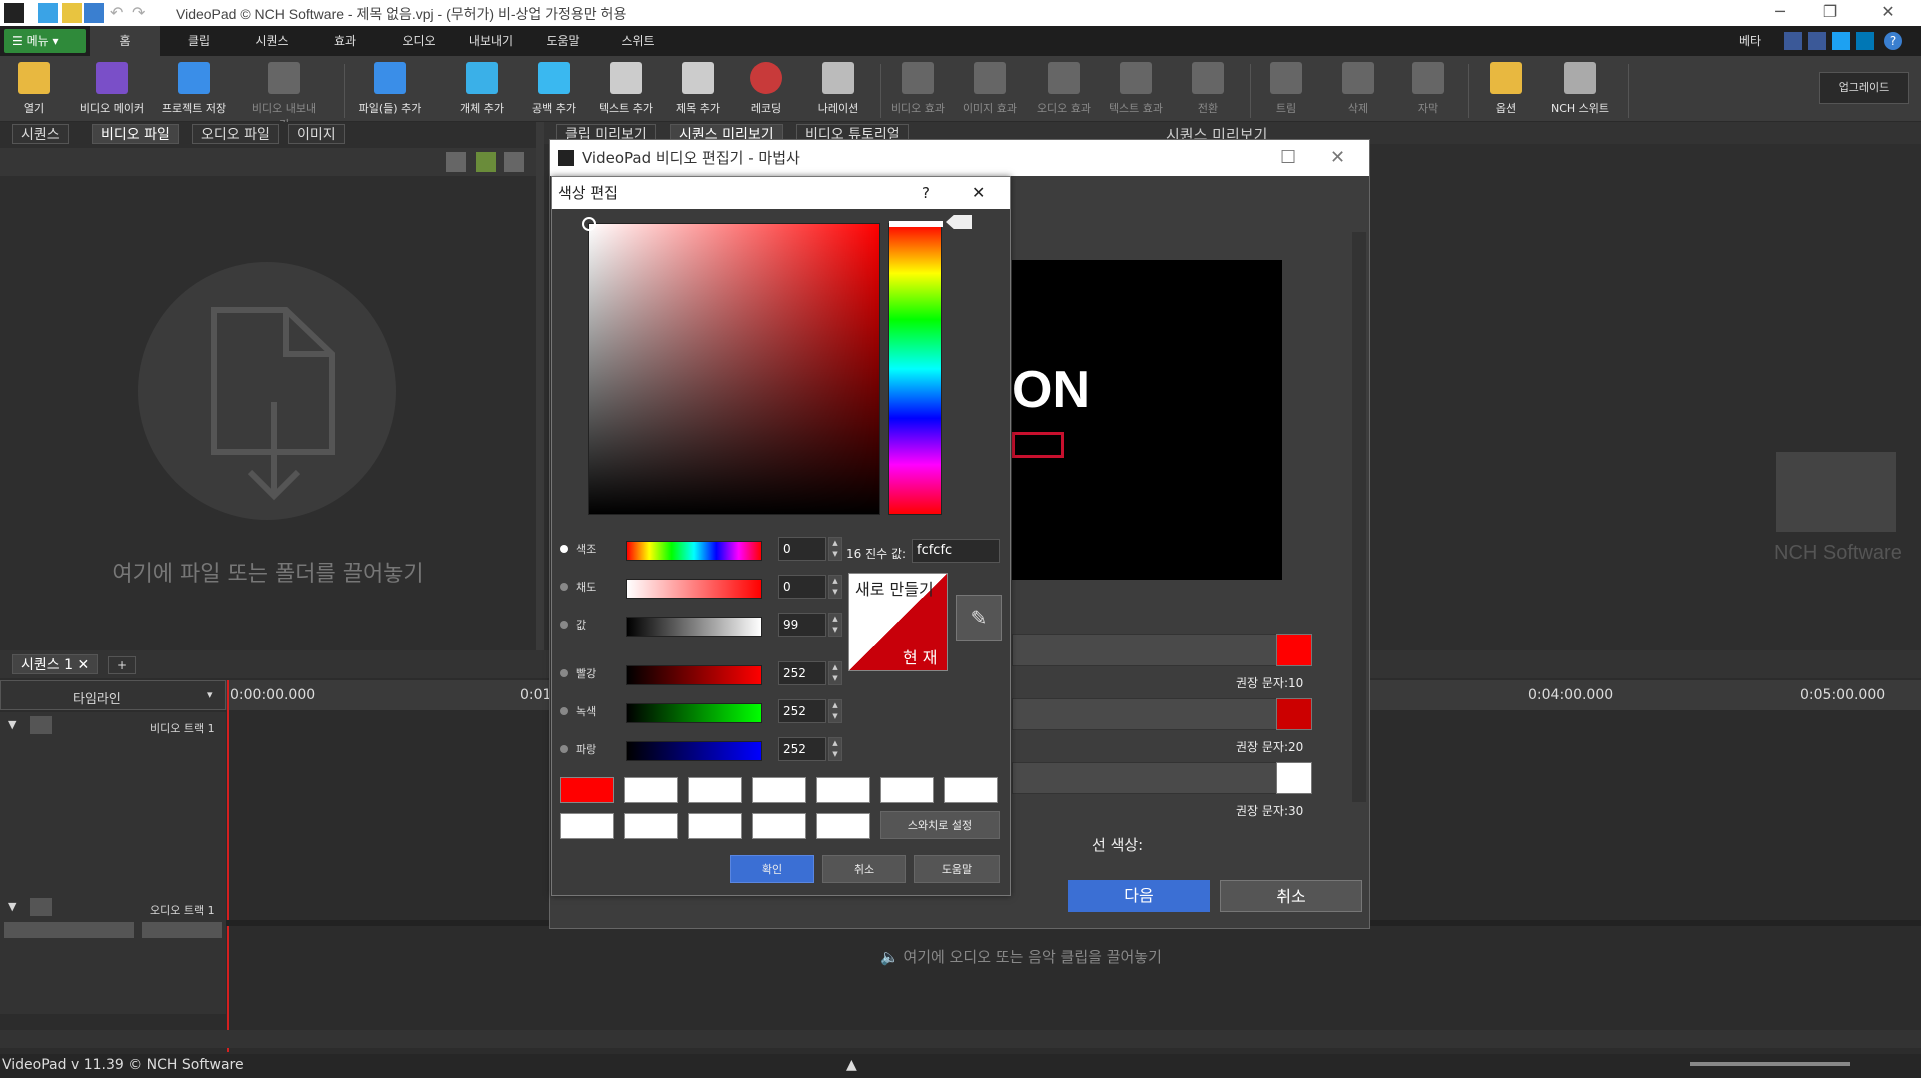  I want to click on hue-value-input: 0, so click(802, 549).